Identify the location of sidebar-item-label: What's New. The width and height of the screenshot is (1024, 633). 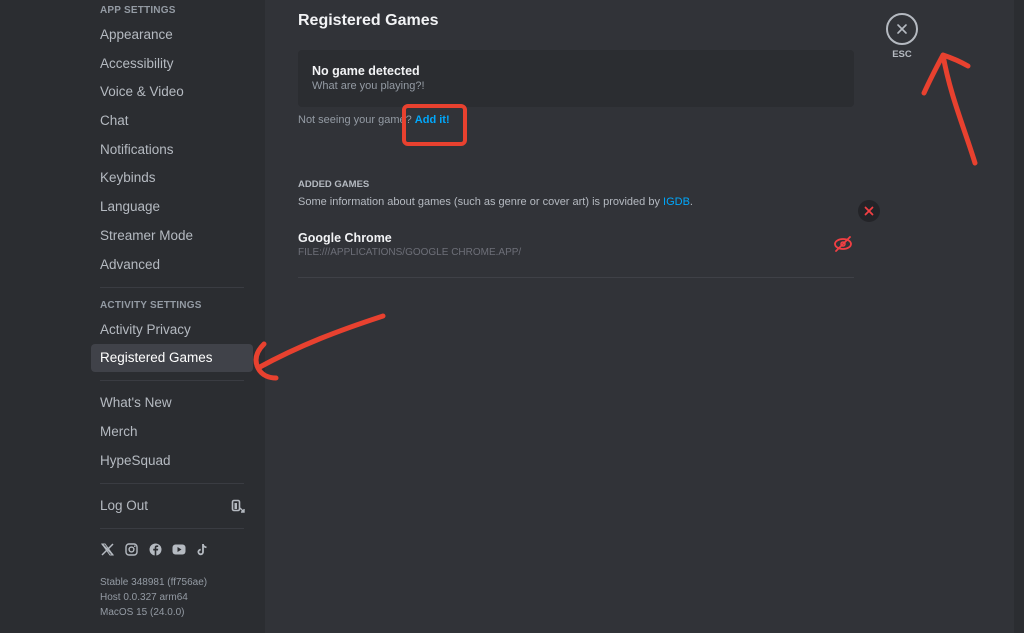
(136, 403).